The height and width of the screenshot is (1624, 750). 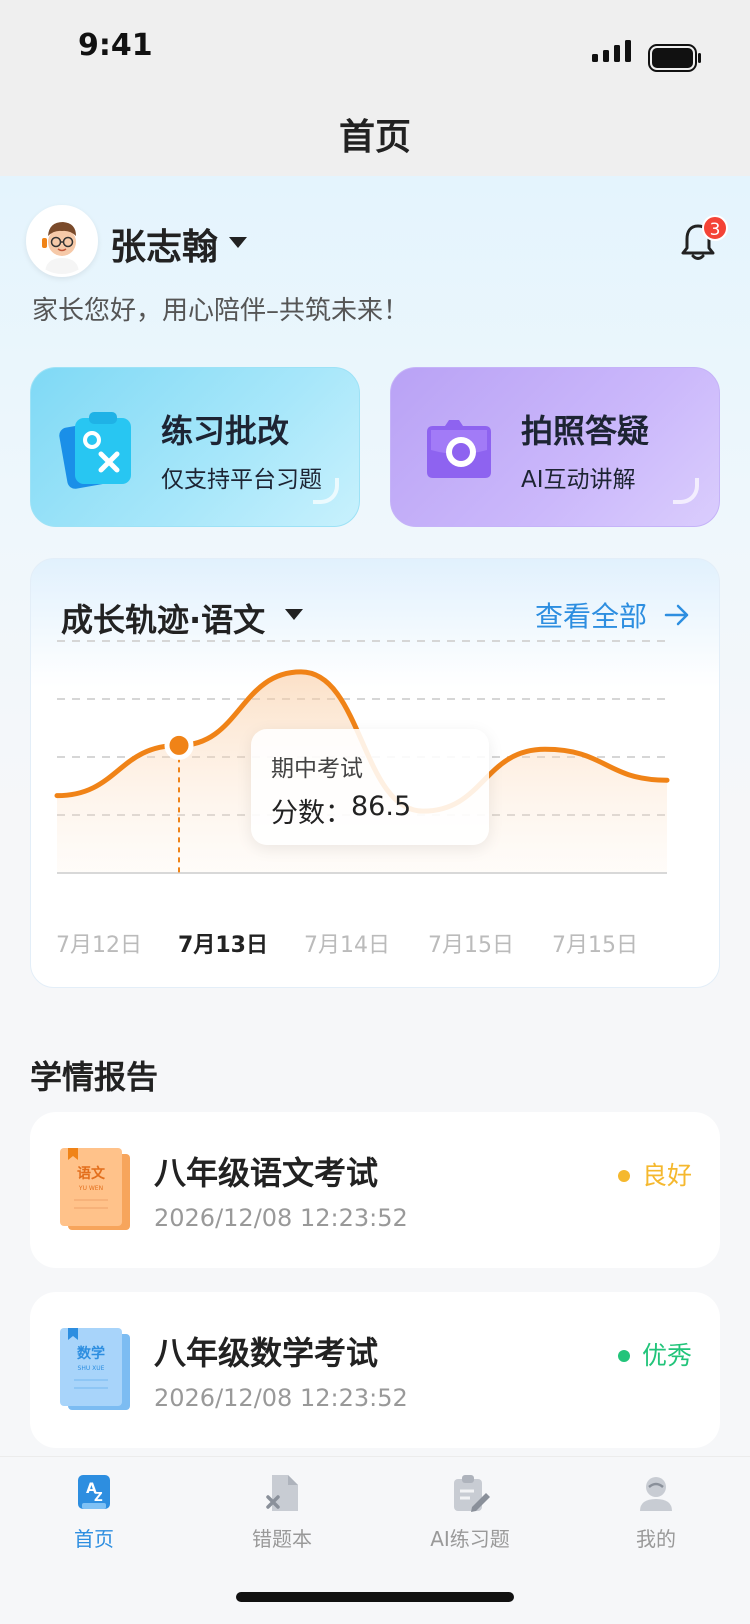 I want to click on svg-text: 语文, so click(x=91, y=1173).